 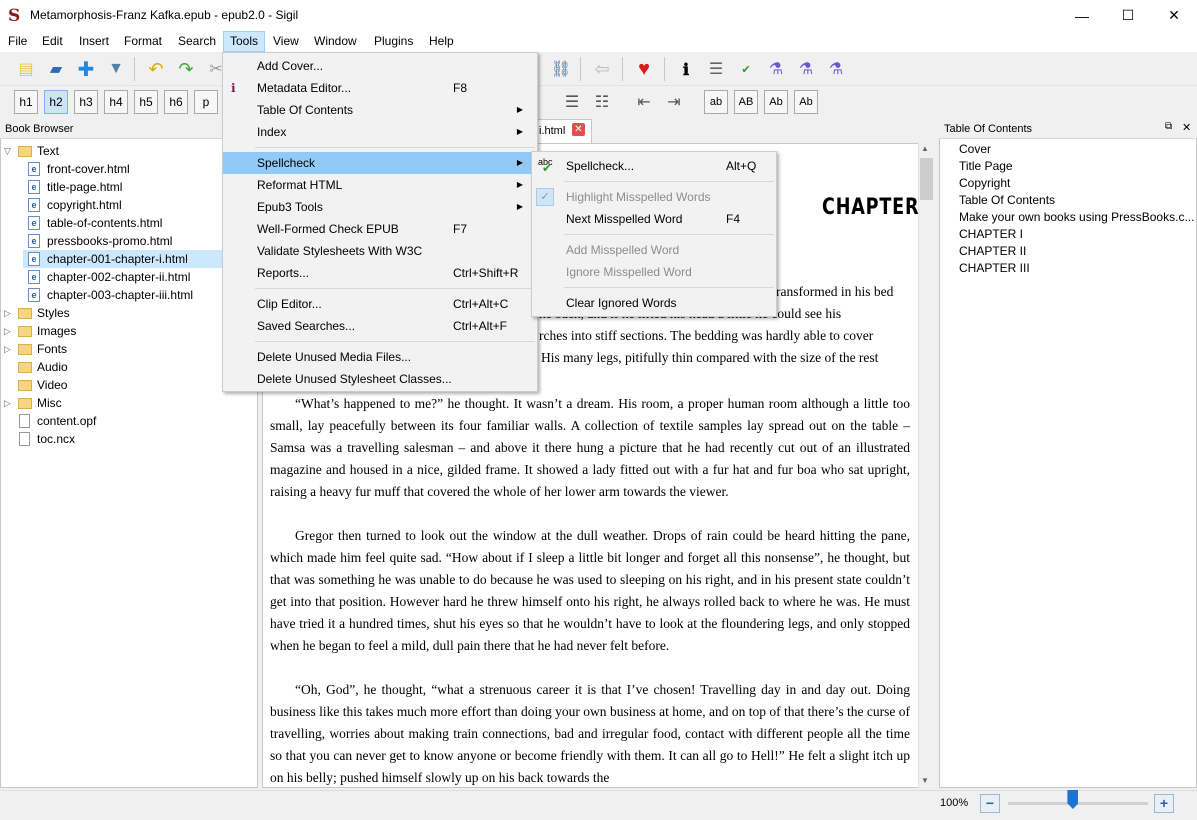 What do you see at coordinates (380, 110) in the screenshot?
I see `menu-table-of-contents: Table Of Contents ▶` at bounding box center [380, 110].